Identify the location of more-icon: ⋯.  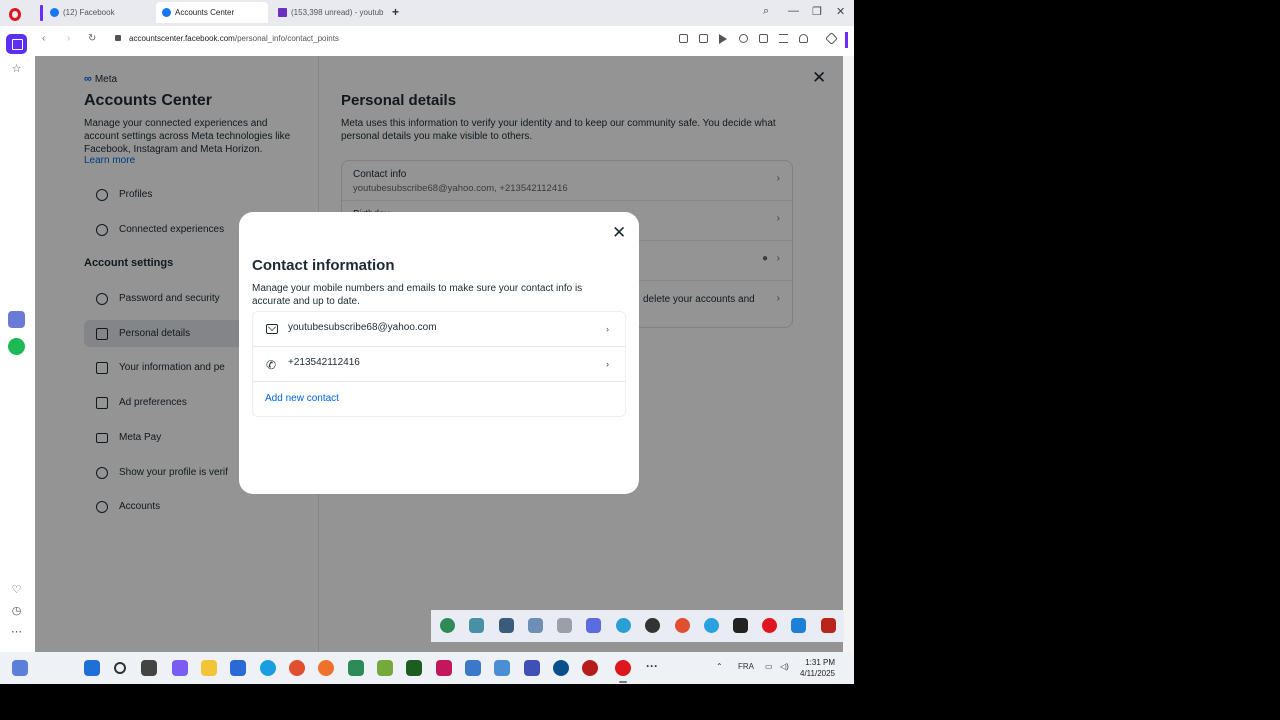
(16, 632).